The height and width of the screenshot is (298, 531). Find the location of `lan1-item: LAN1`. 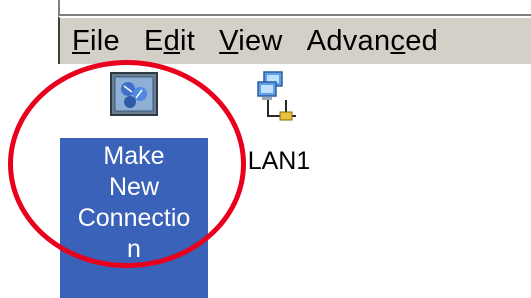

lan1-item: LAN1 is located at coordinates (279, 123).